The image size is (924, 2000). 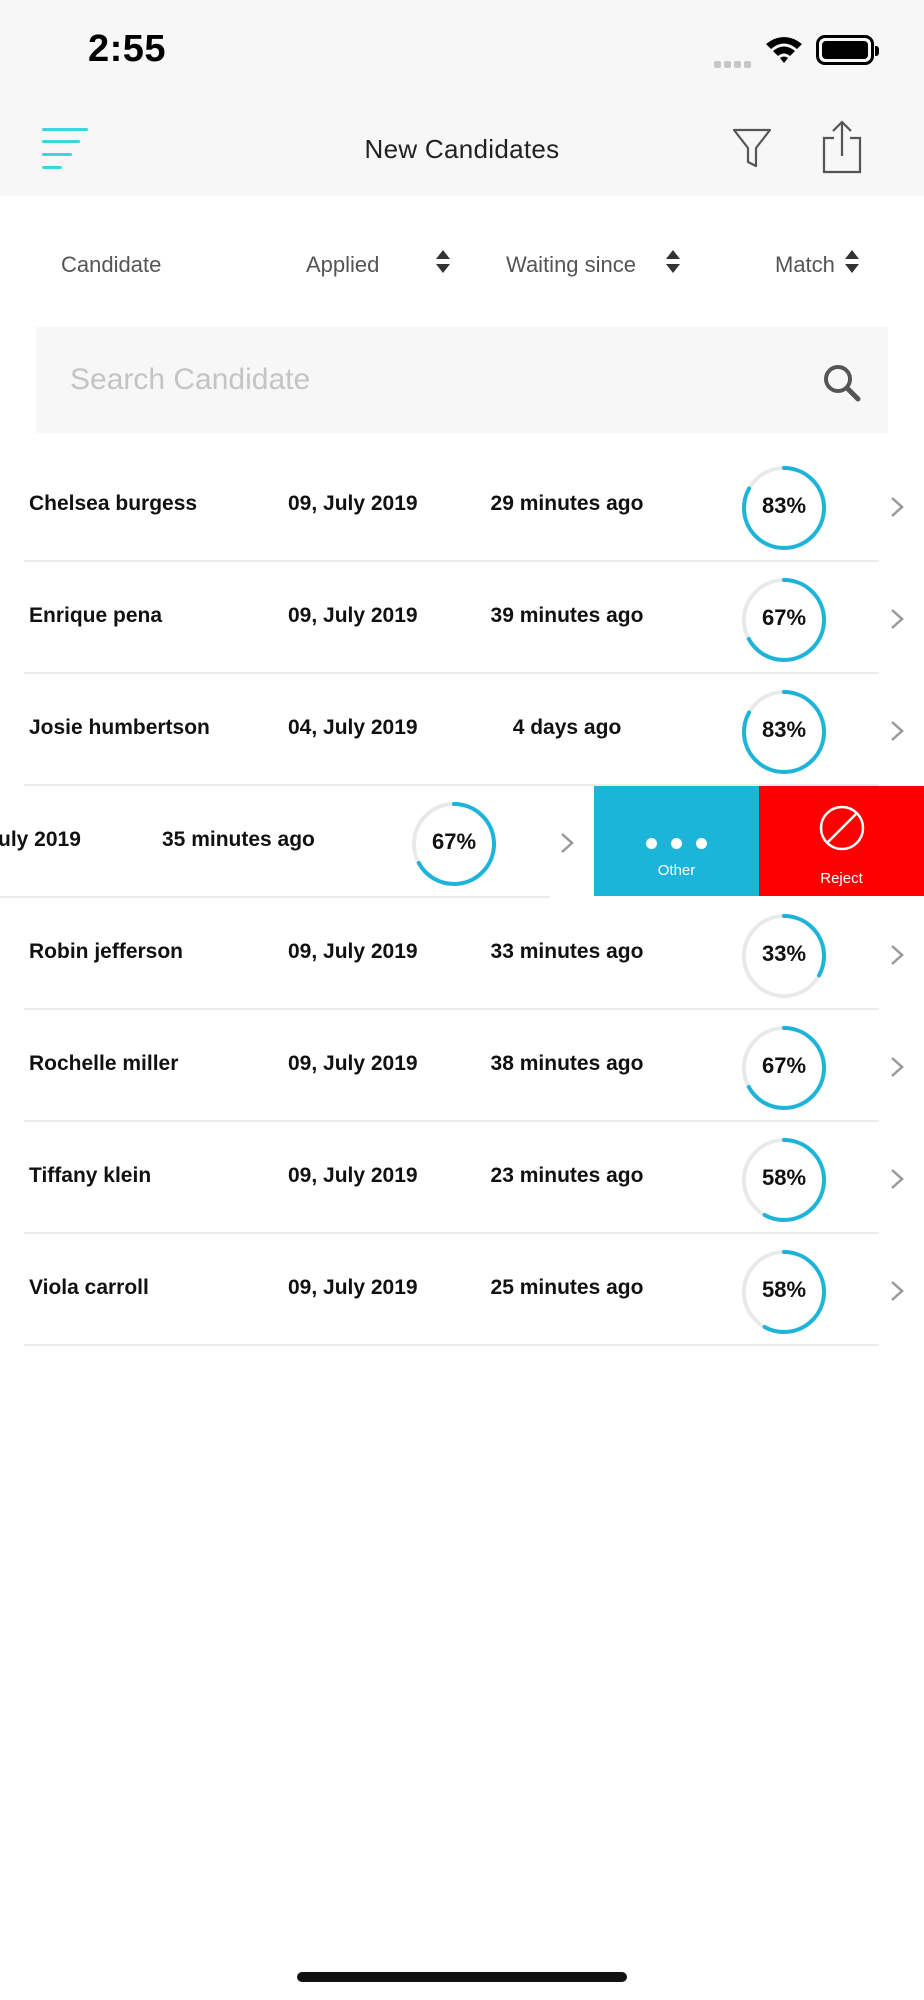 I want to click on wifi-icon, so click(x=784, y=51).